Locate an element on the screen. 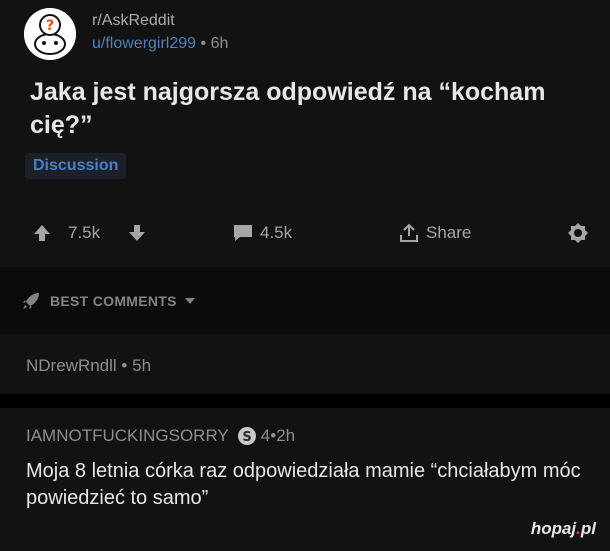 The image size is (610, 551). chevron-down-icon is located at coordinates (189, 301).